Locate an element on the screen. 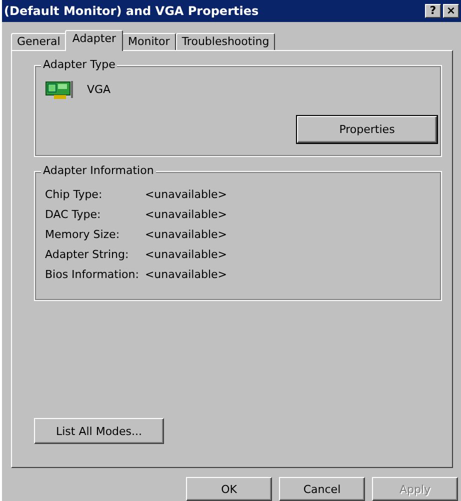 Image resolution: width=461 pixels, height=501 pixels. help-button: ? is located at coordinates (433, 11).